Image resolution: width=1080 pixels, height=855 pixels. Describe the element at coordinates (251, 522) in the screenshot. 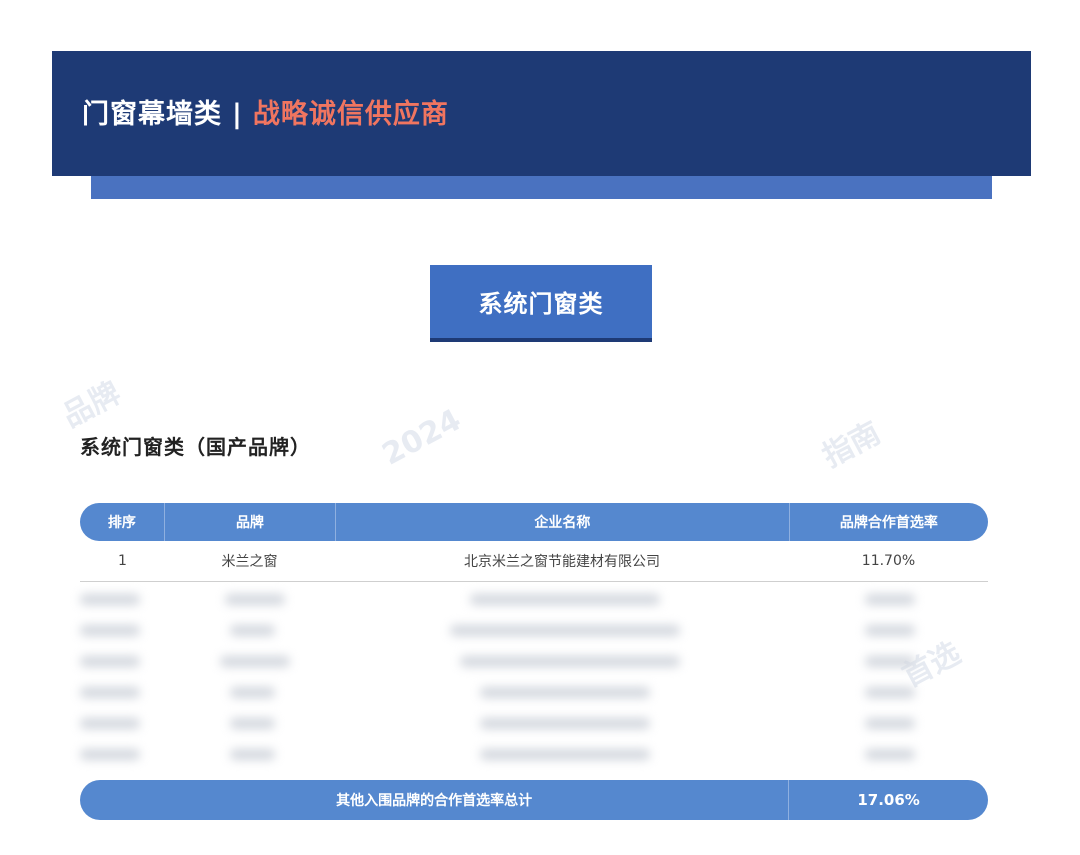

I see `column-header-brand: 品牌` at that location.